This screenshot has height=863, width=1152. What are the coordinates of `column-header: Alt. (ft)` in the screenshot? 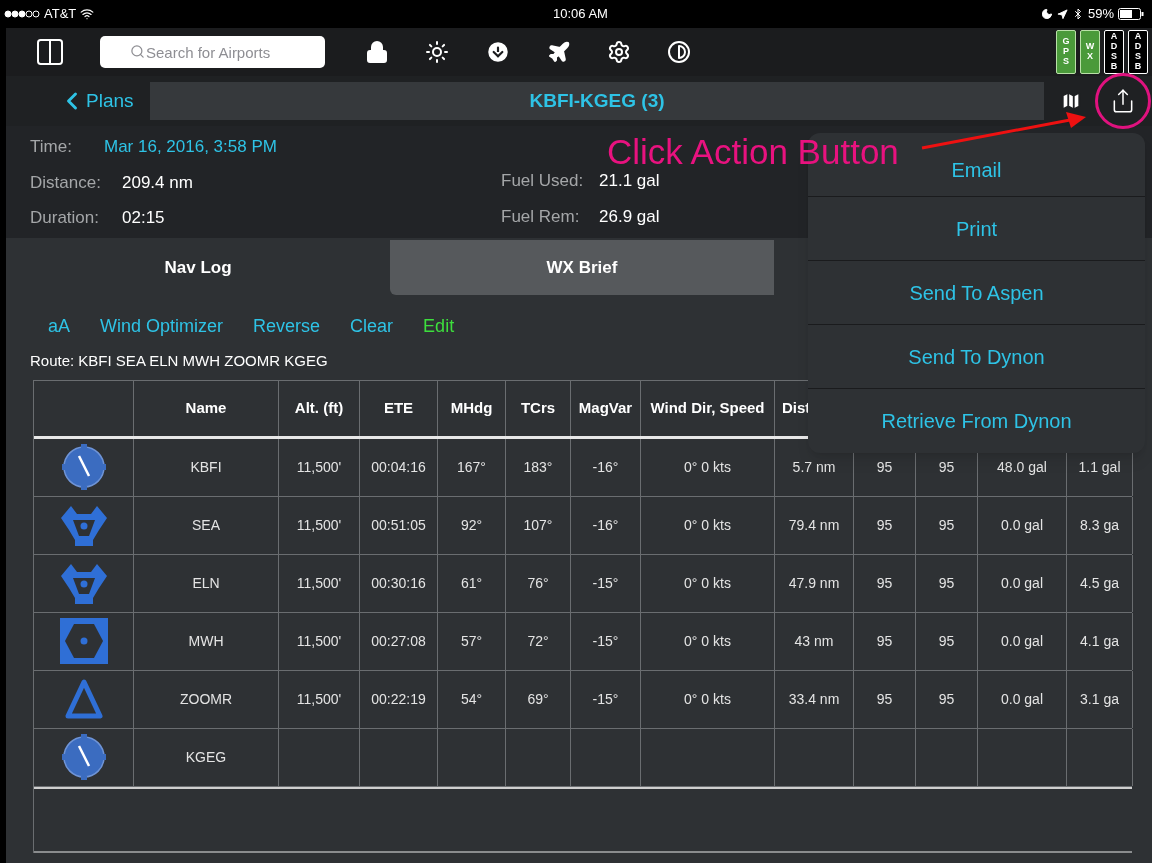 It's located at (319, 408).